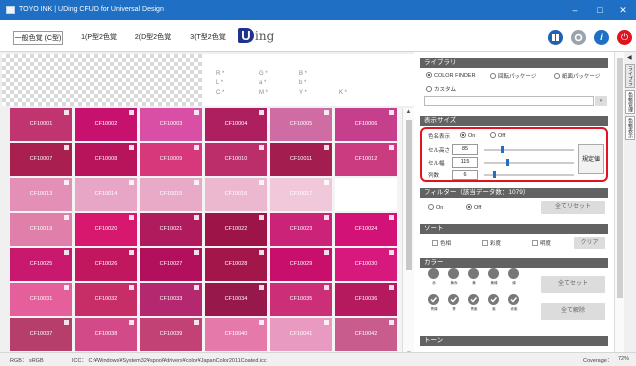  Describe the element at coordinates (541, 243) in the screenshot. I see `sort-lightness: 明度` at that location.